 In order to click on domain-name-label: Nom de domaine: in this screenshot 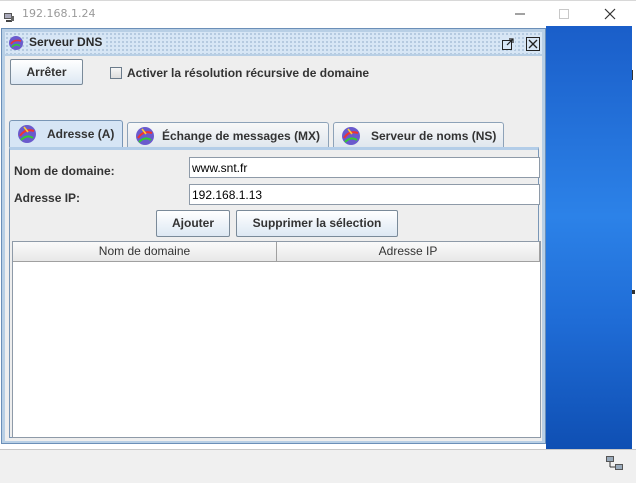, I will do `click(64, 171)`.